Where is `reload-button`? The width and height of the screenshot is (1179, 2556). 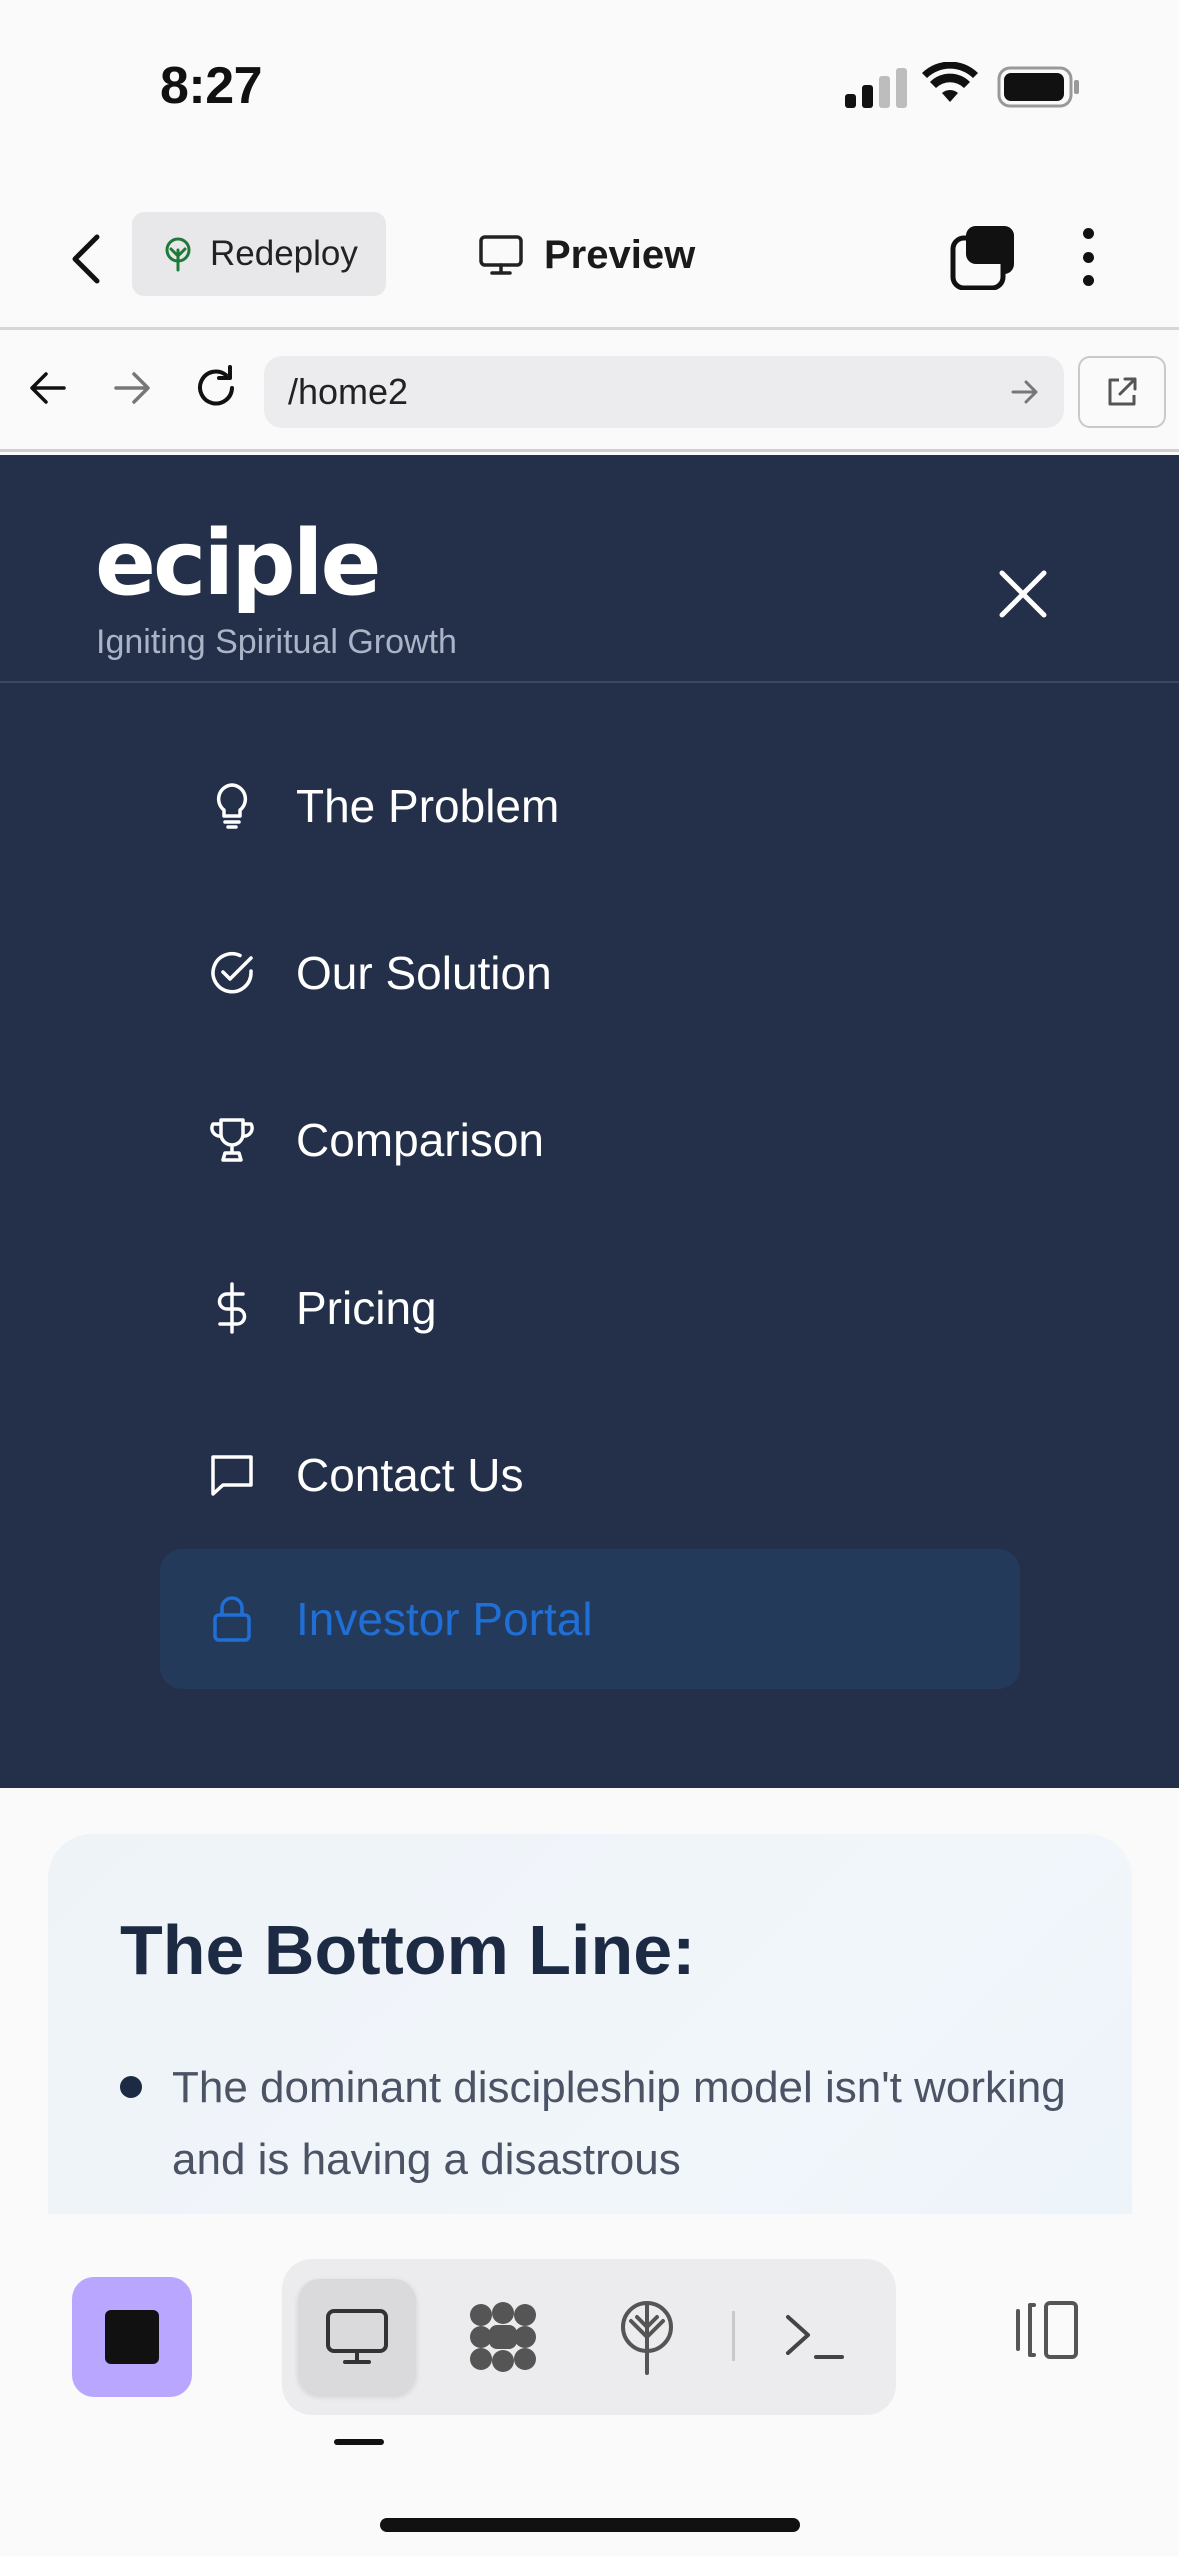
reload-button is located at coordinates (216, 388).